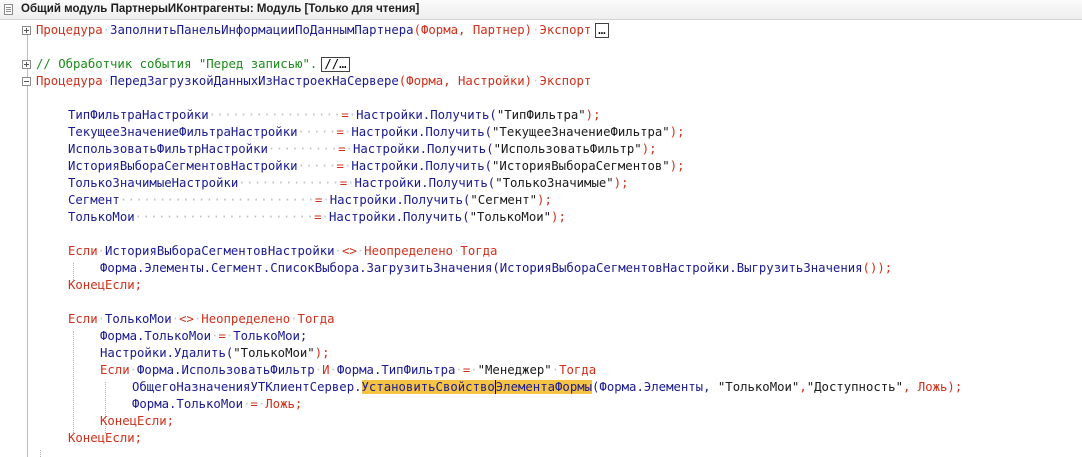 The image size is (1082, 457). Describe the element at coordinates (226, 370) in the screenshot. I see `identifier: Форма.ИспользоватьФильтр` at that location.